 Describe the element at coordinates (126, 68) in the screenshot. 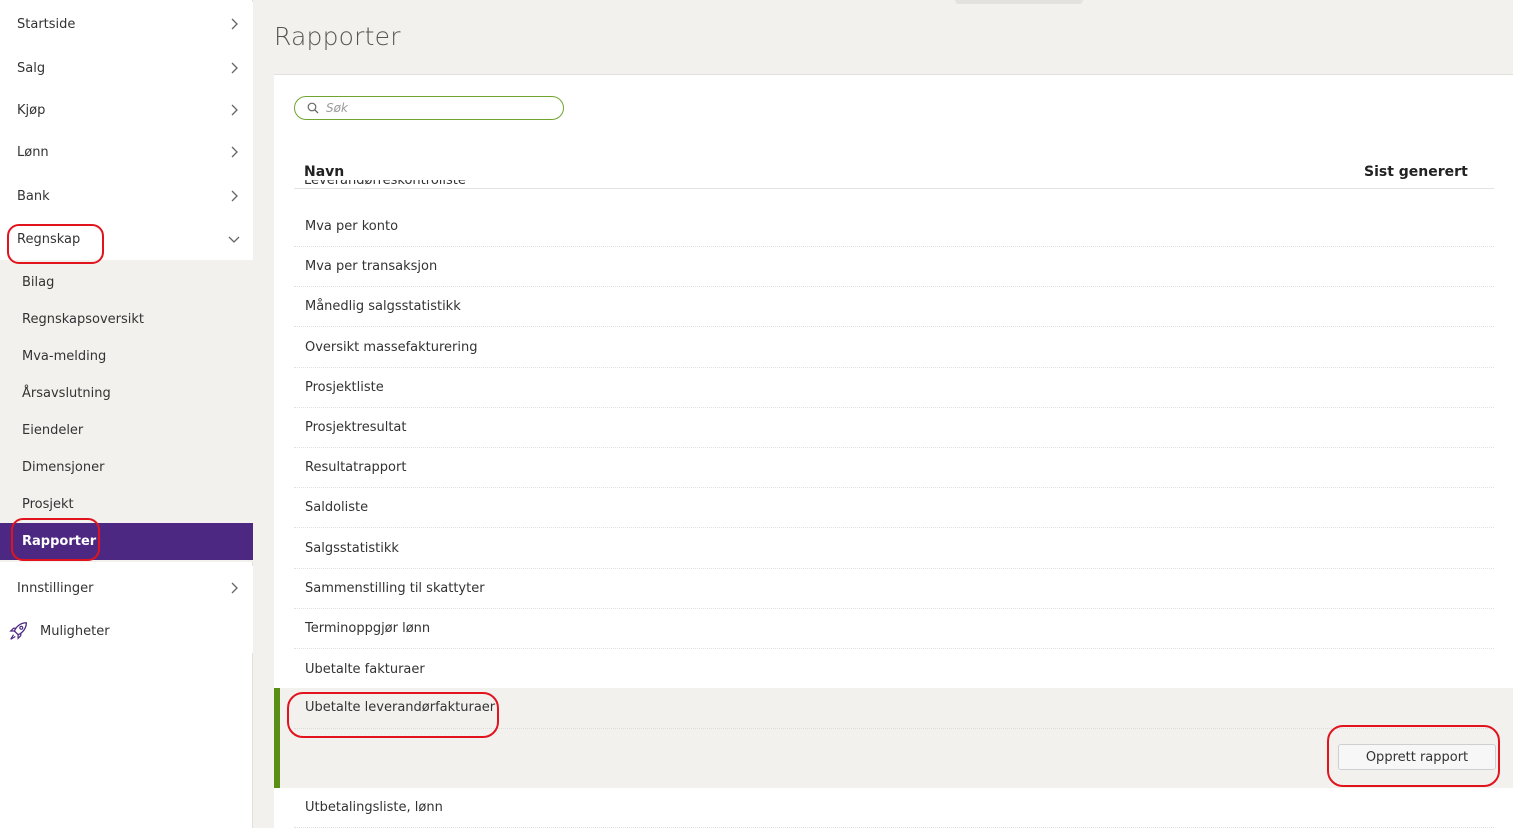

I see `nav-item-salg: Salg` at that location.